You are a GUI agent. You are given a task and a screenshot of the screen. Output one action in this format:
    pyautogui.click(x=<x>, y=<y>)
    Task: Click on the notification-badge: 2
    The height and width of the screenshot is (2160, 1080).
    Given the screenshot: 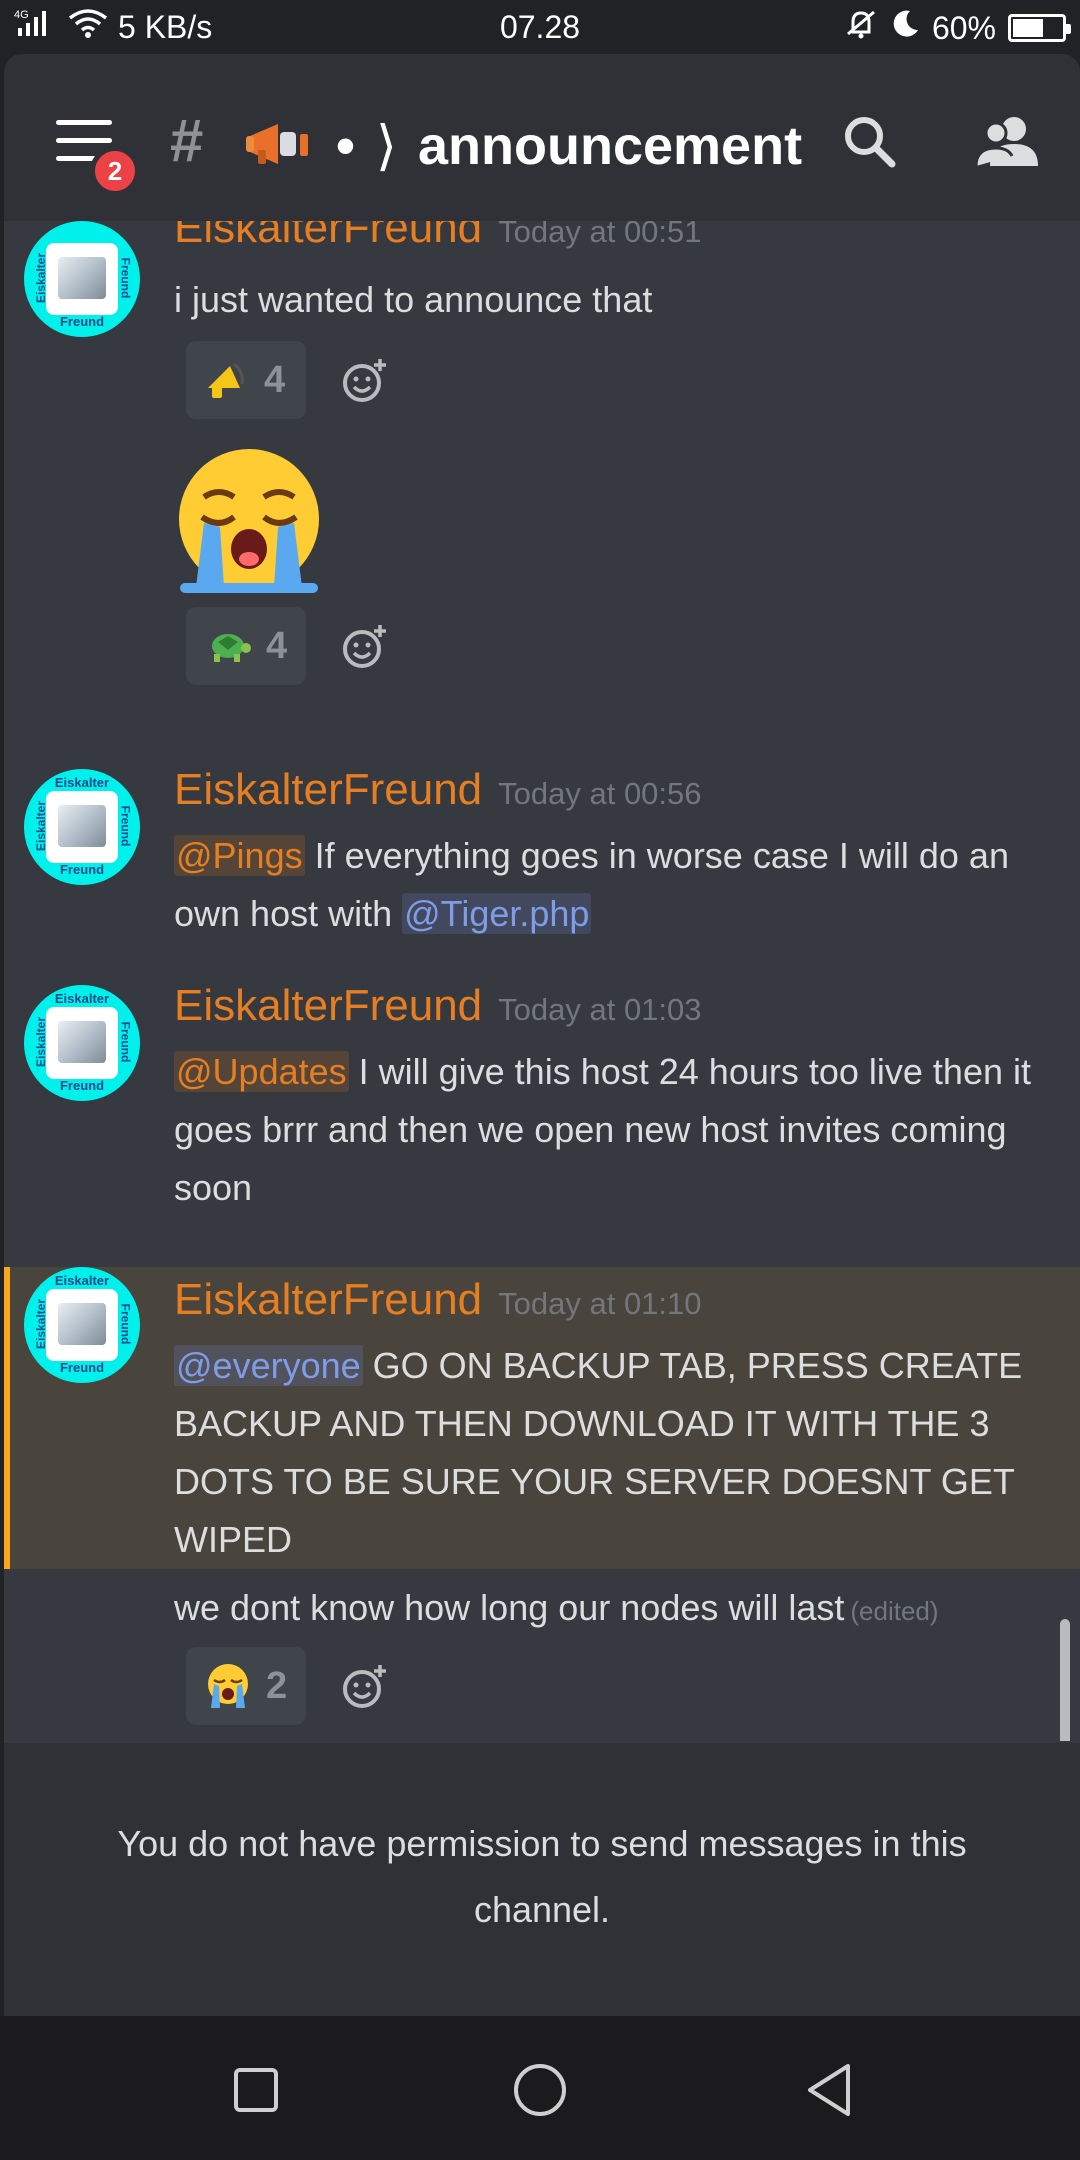 What is the action you would take?
    pyautogui.click(x=115, y=171)
    